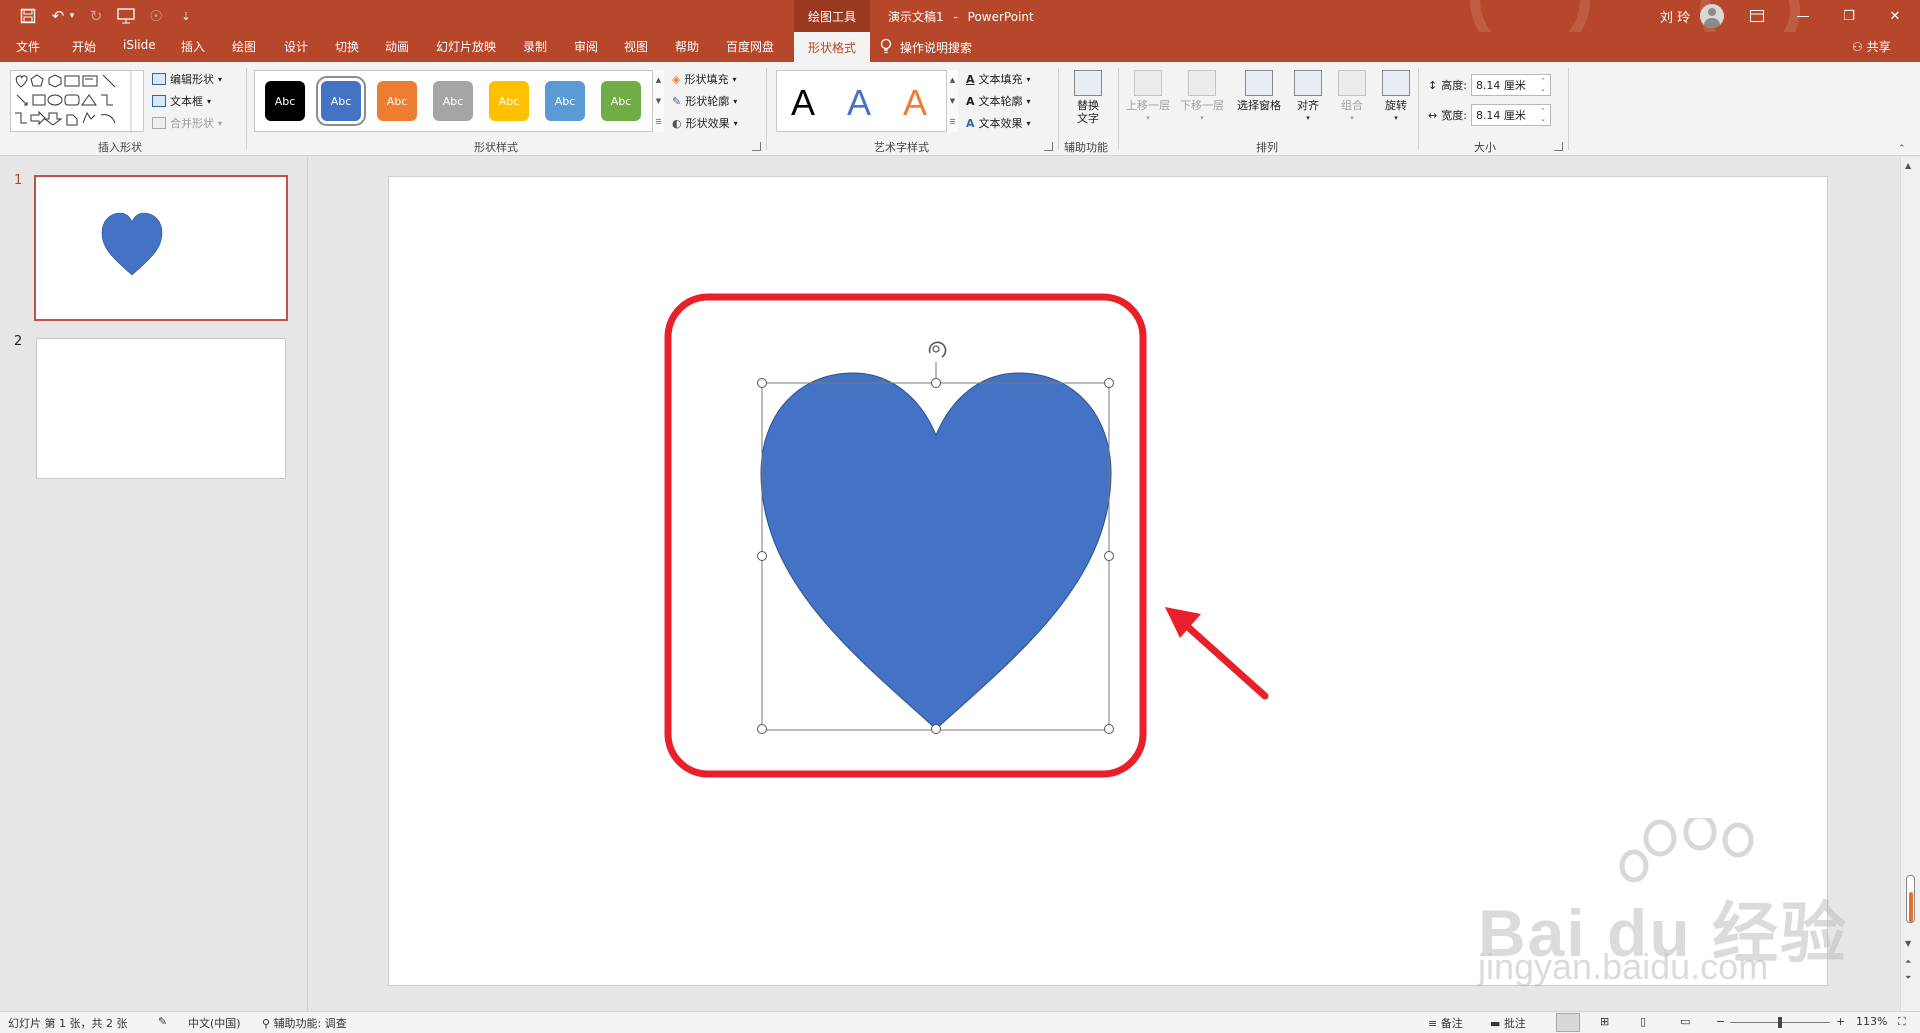 This screenshot has width=1920, height=1033. I want to click on tab-record: 录制, so click(535, 46).